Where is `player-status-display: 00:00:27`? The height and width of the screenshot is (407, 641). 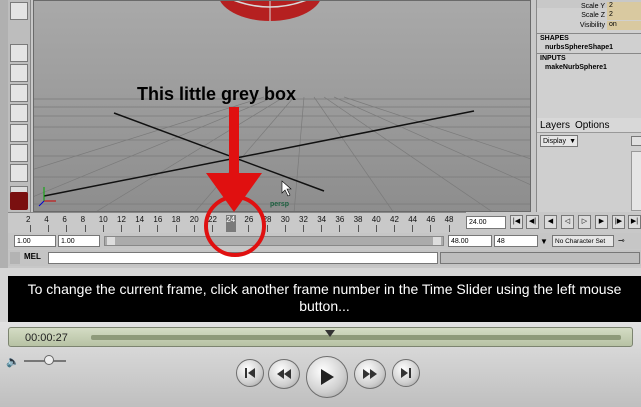
player-status-display: 00:00:27 is located at coordinates (320, 337).